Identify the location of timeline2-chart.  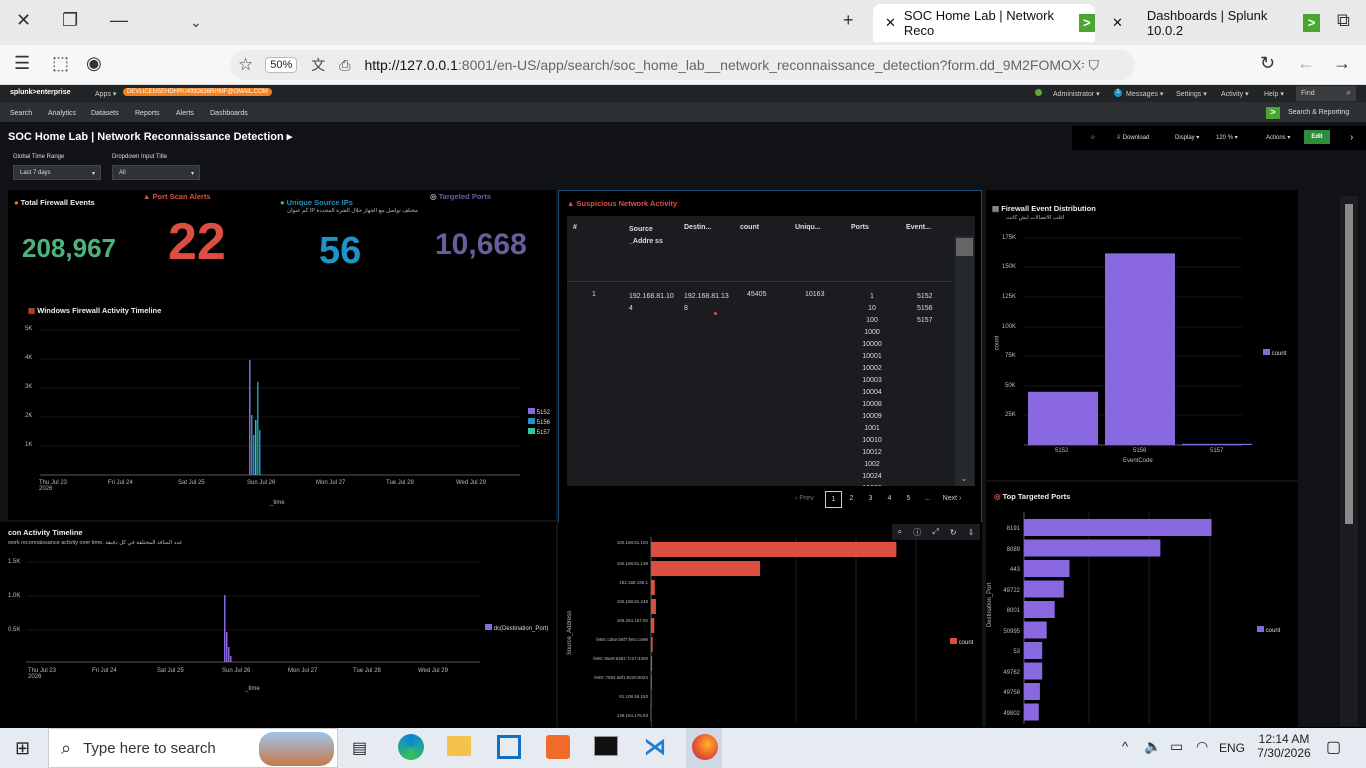
(278, 617).